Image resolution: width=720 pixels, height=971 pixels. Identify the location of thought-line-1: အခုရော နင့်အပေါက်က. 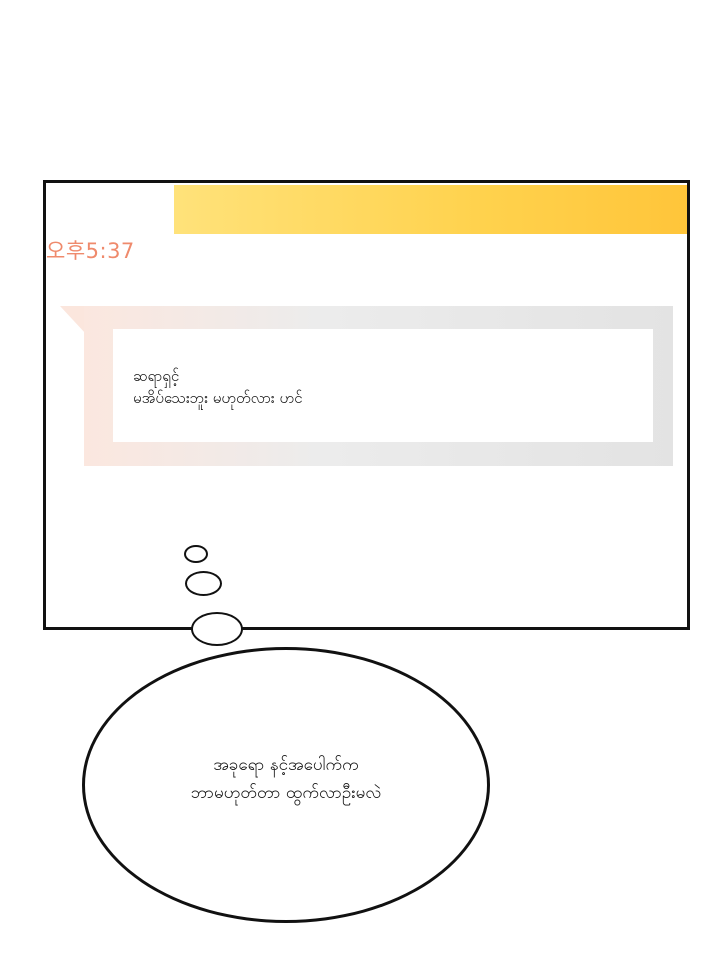
(286, 765).